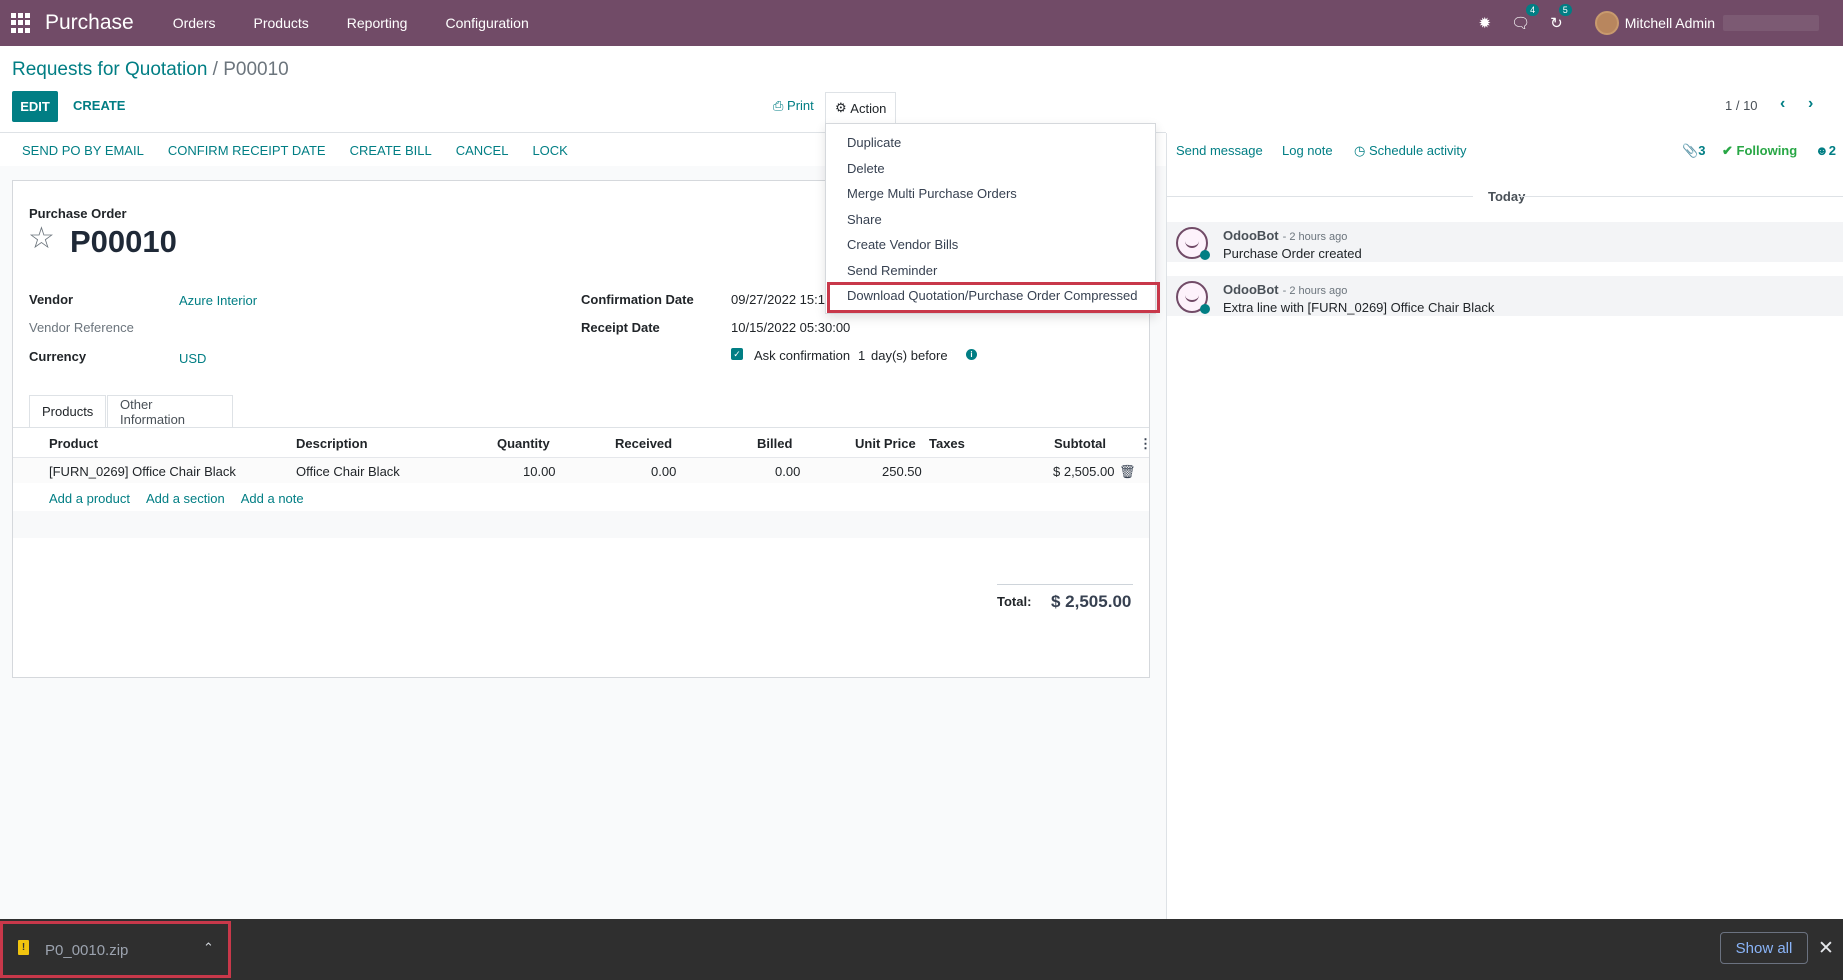 The height and width of the screenshot is (980, 1843). I want to click on activities-icon: ↻ 5, so click(1561, 18).